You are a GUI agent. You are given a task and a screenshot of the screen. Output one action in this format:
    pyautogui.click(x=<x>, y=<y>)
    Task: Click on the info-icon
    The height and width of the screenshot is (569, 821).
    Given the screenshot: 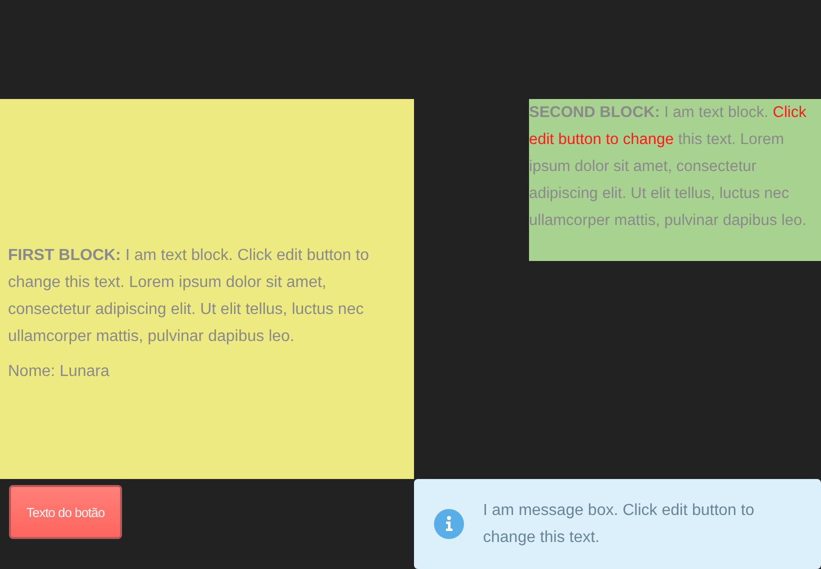 What is the action you would take?
    pyautogui.click(x=449, y=524)
    